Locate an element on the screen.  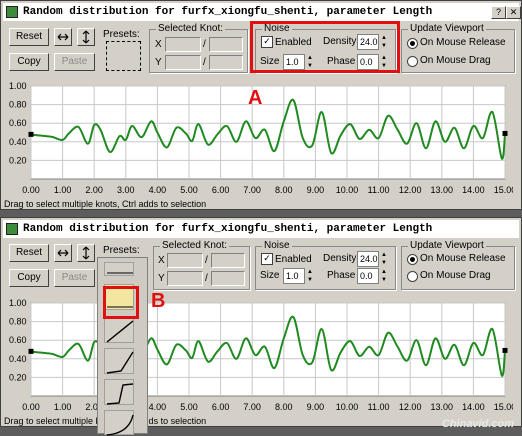
x-tick-label: 7.00 is located at coordinates (252, 190).